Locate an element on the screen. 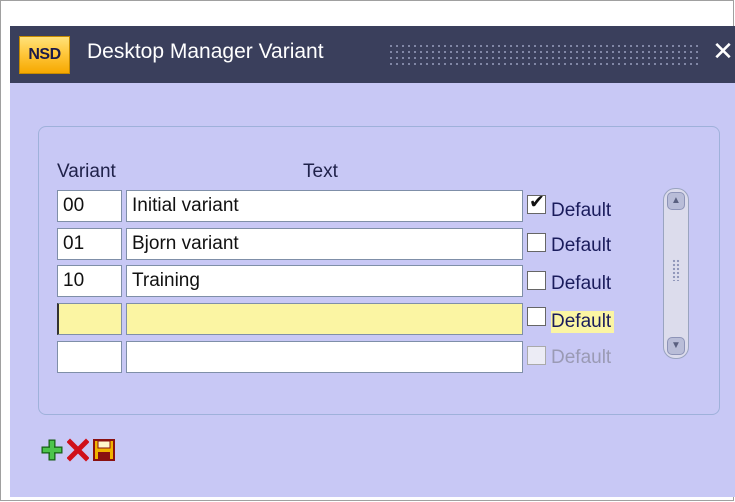 This screenshot has width=735, height=502. window-title: Desktop Manager Variant is located at coordinates (205, 51).